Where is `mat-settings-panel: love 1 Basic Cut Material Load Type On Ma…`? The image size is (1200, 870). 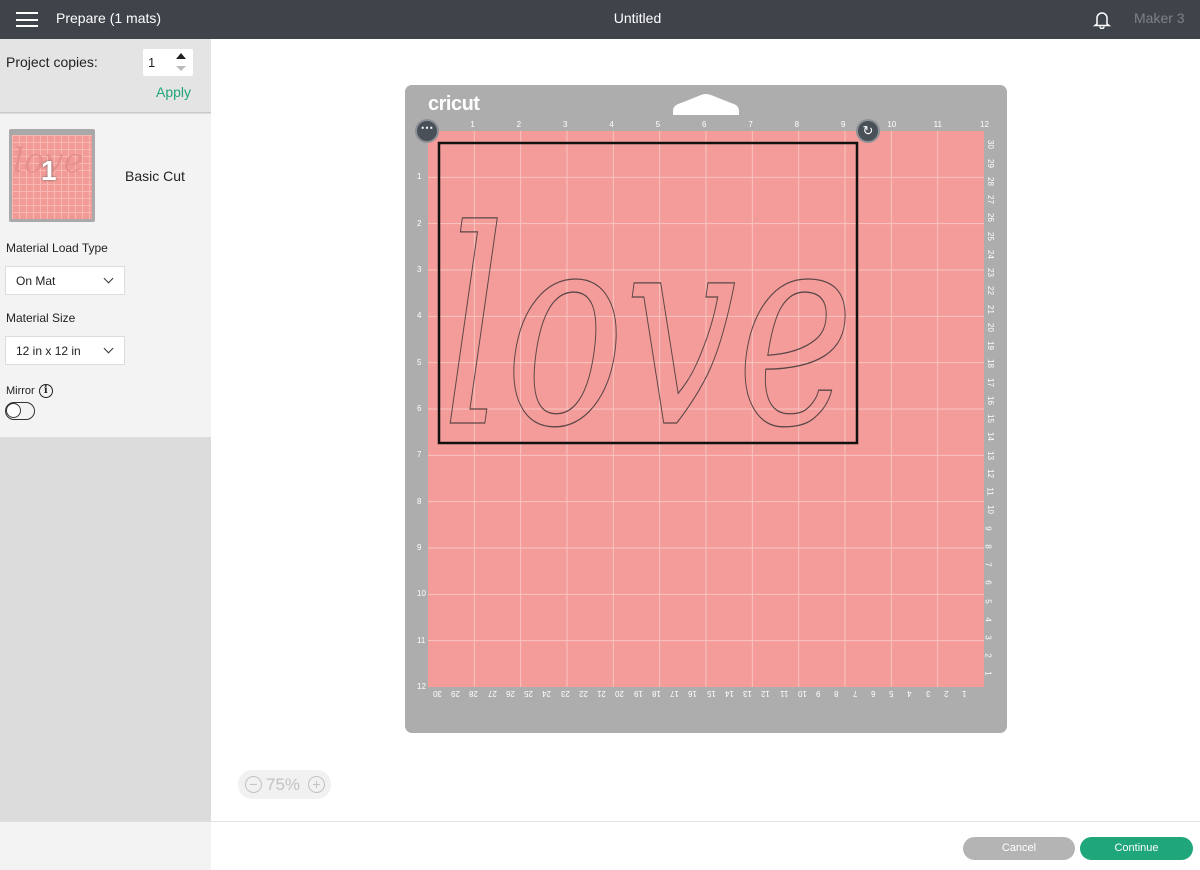
mat-settings-panel: love 1 Basic Cut Material Load Type On Ma… is located at coordinates (105, 275).